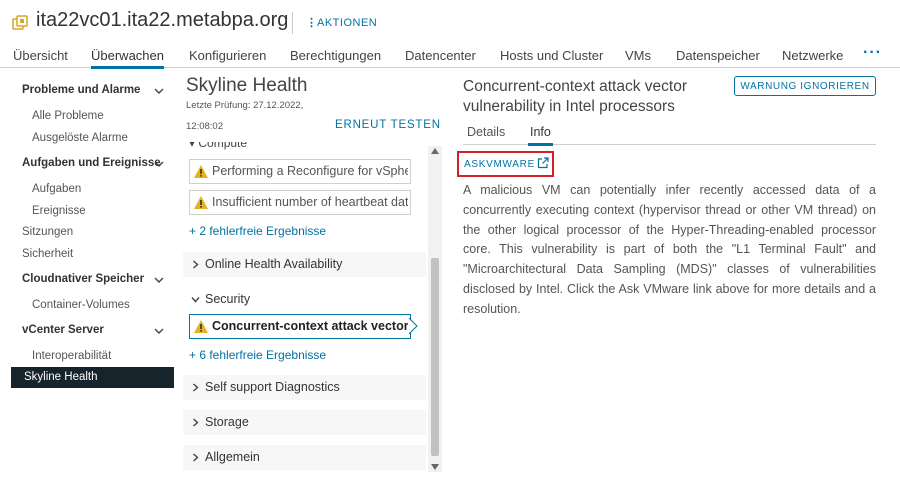 Image resolution: width=900 pixels, height=487 pixels. Describe the element at coordinates (127, 58) in the screenshot. I see `tab-ueberwachen: Überwachen` at that location.